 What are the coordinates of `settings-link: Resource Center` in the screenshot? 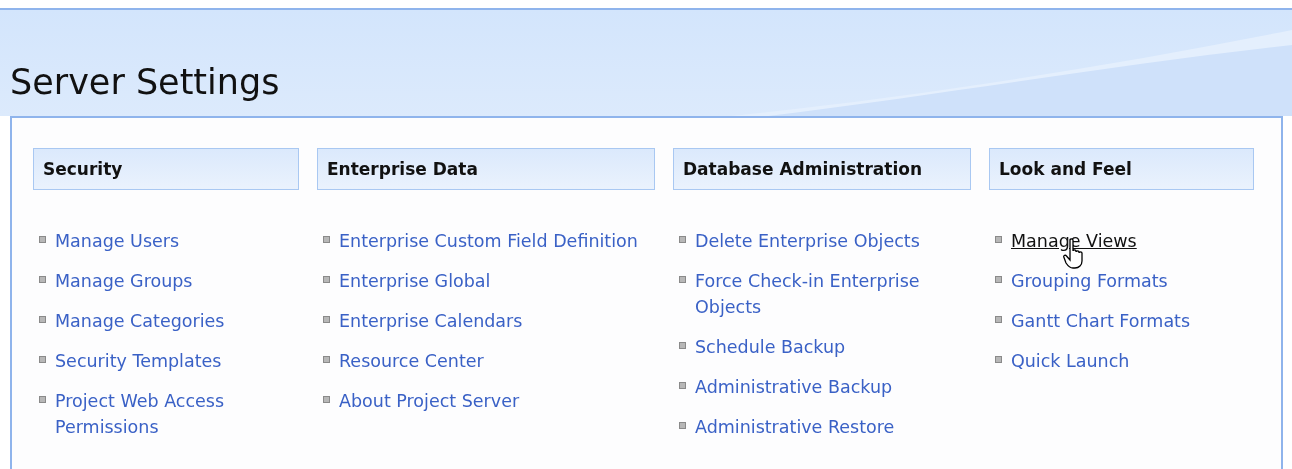 It's located at (411, 361).